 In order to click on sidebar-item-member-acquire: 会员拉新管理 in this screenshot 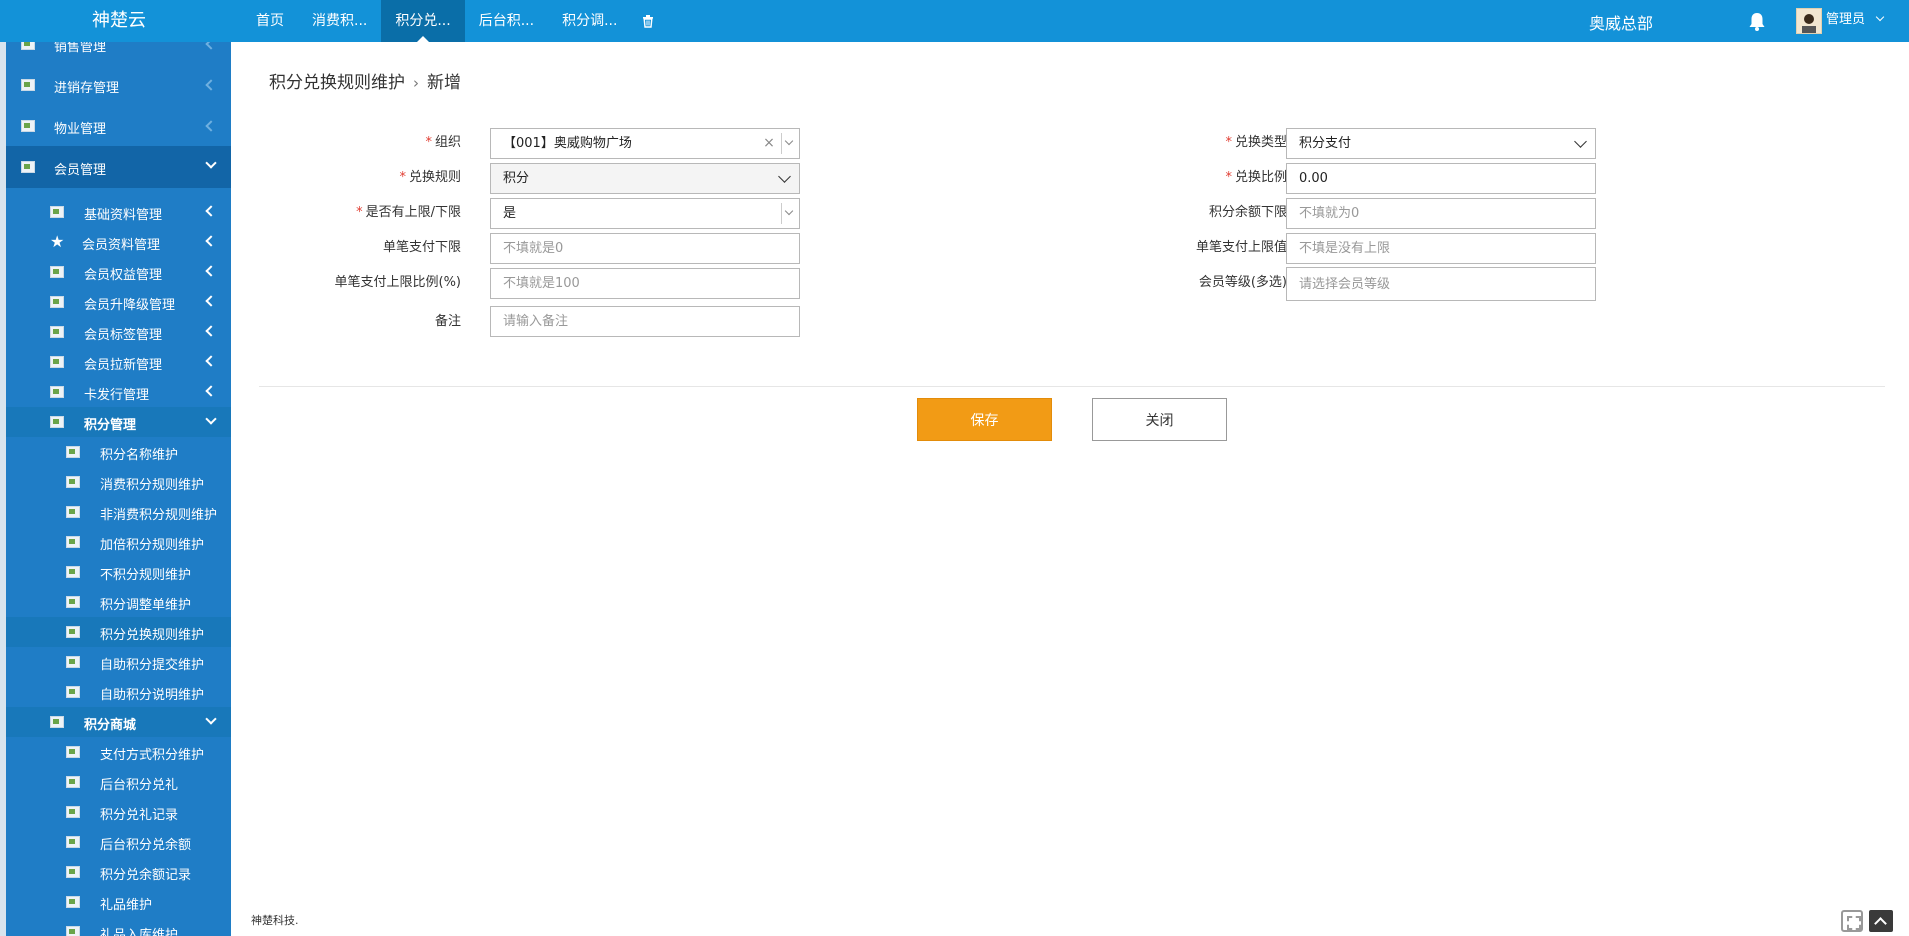, I will do `click(118, 362)`.